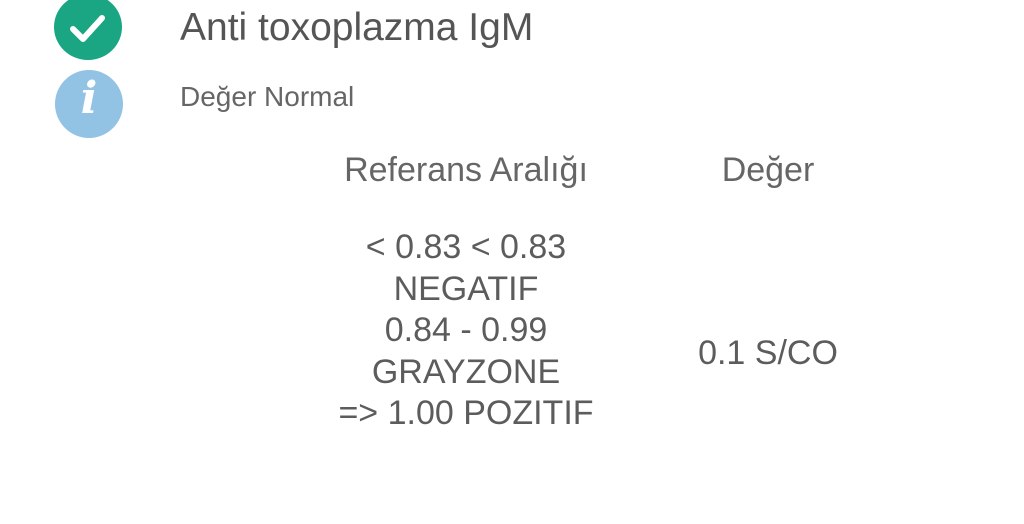 This screenshot has width=1024, height=524. What do you see at coordinates (768, 170) in the screenshot?
I see `value-header: Değer` at bounding box center [768, 170].